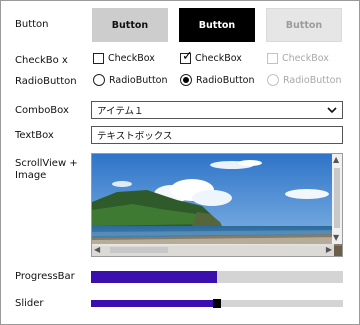 The image size is (360, 325). What do you see at coordinates (332, 110) in the screenshot?
I see `chevron-down-icon` at bounding box center [332, 110].